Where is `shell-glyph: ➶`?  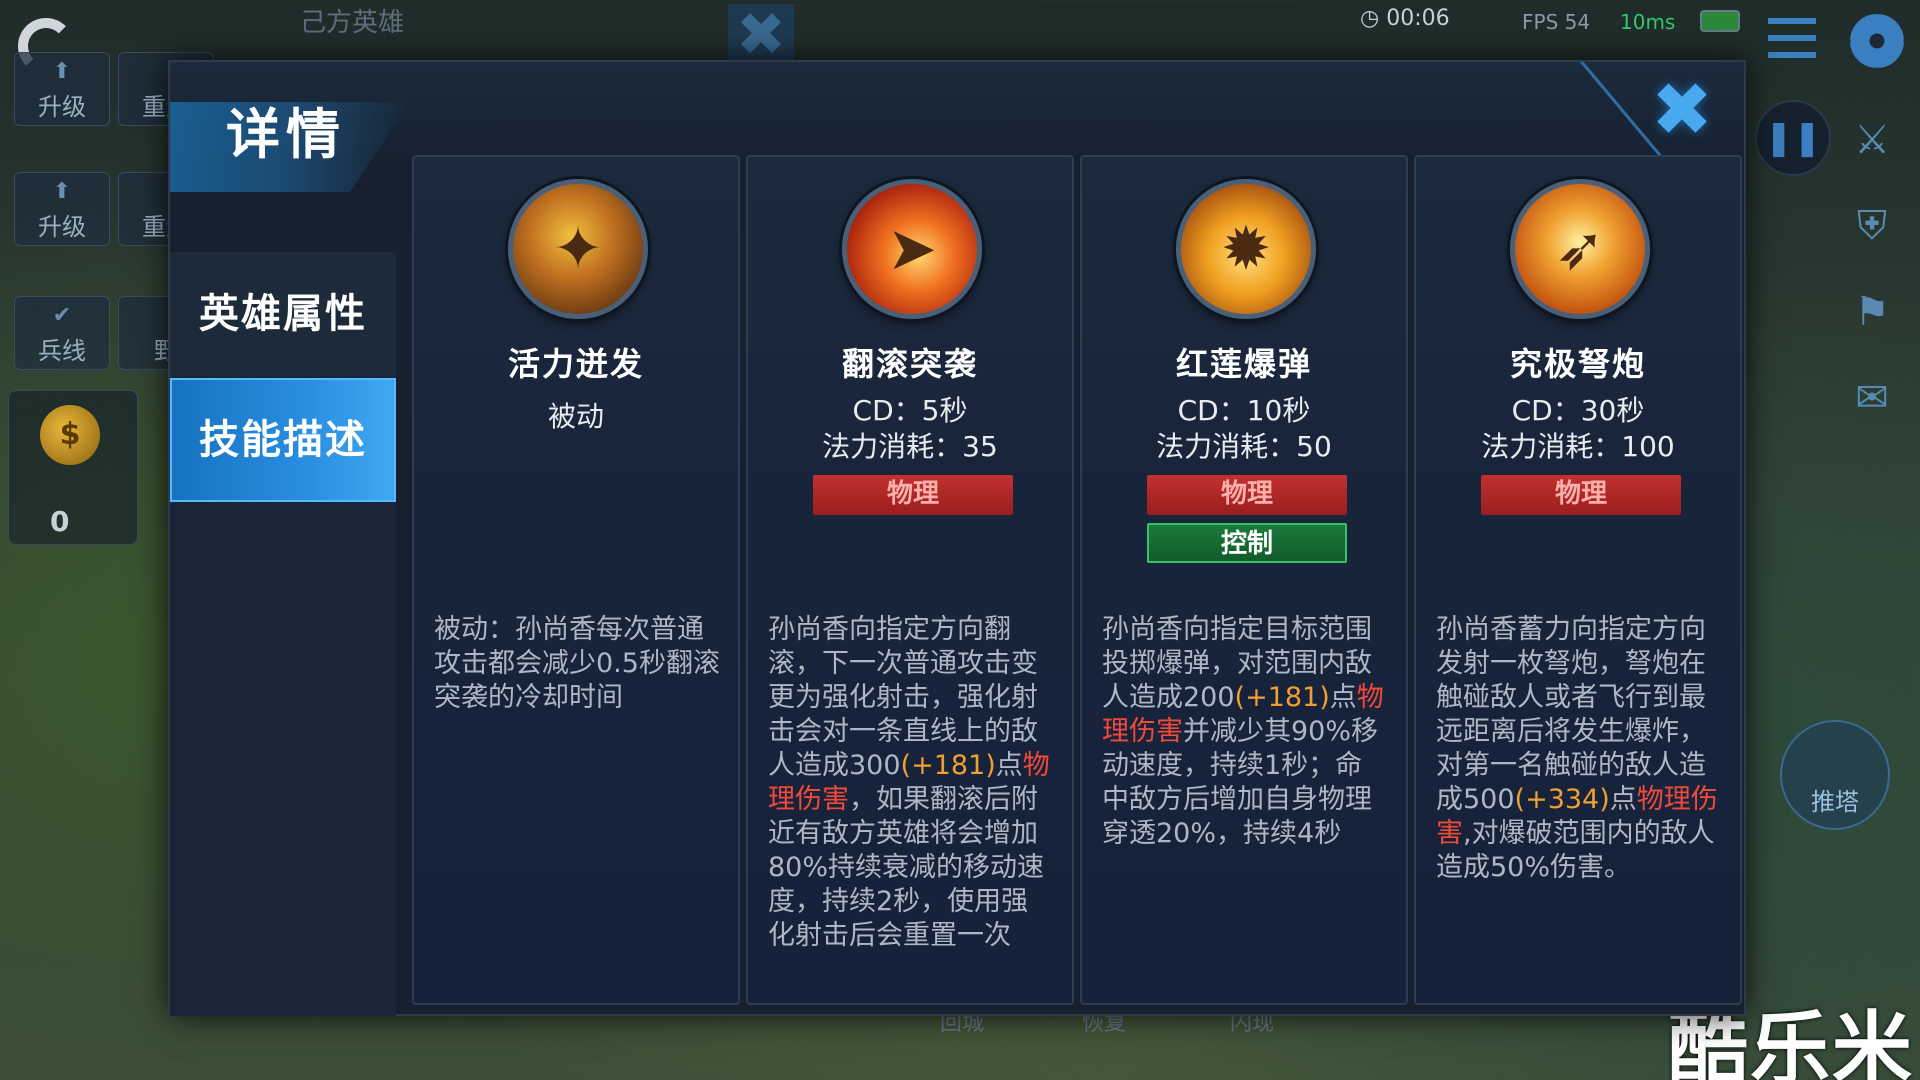 shell-glyph: ➶ is located at coordinates (1580, 249).